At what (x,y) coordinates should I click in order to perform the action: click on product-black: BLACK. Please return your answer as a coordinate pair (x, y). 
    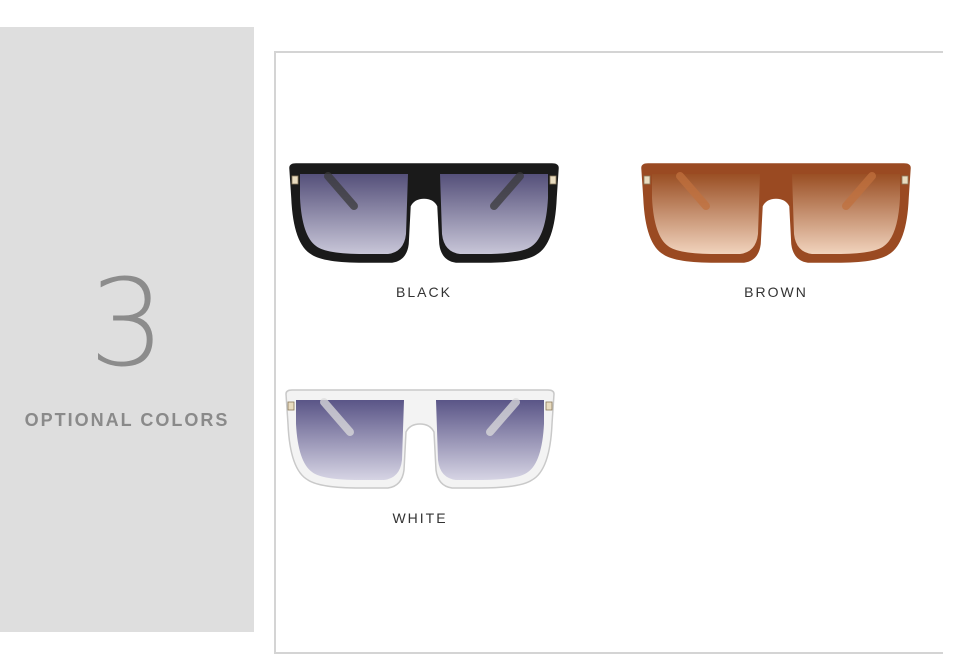
    Looking at the image, I should click on (424, 233).